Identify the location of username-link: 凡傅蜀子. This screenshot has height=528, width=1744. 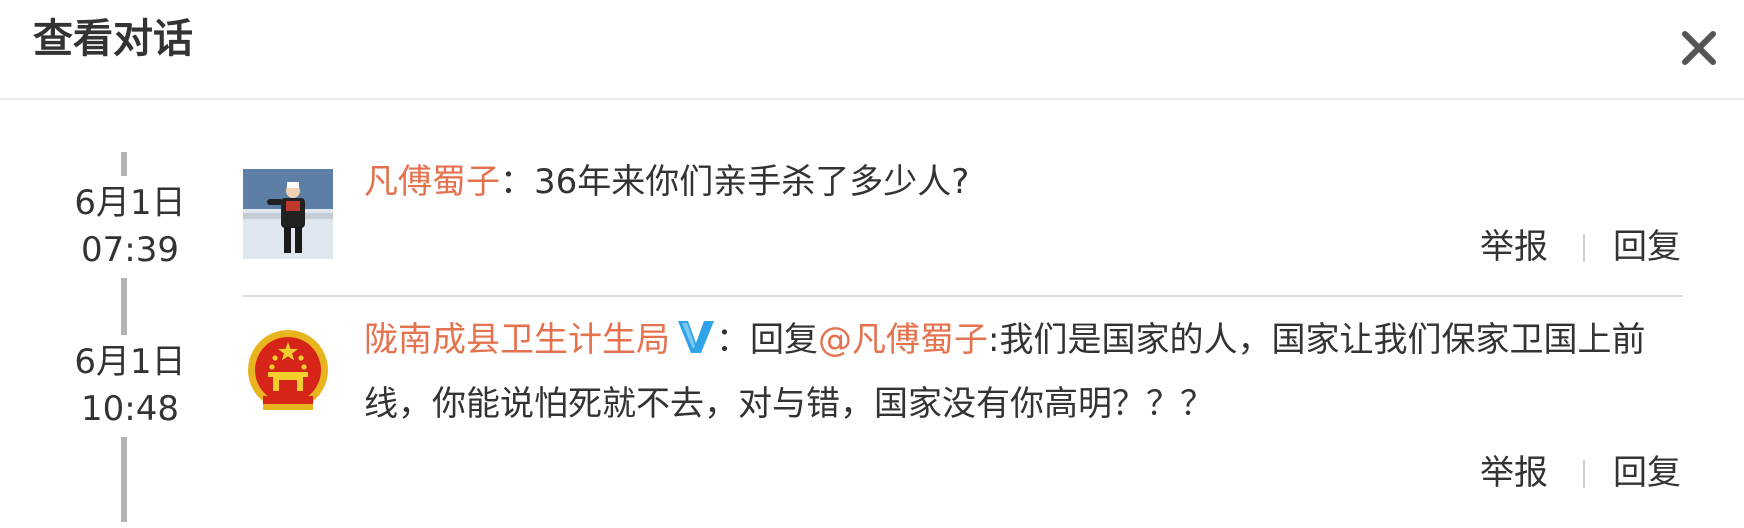
(432, 182).